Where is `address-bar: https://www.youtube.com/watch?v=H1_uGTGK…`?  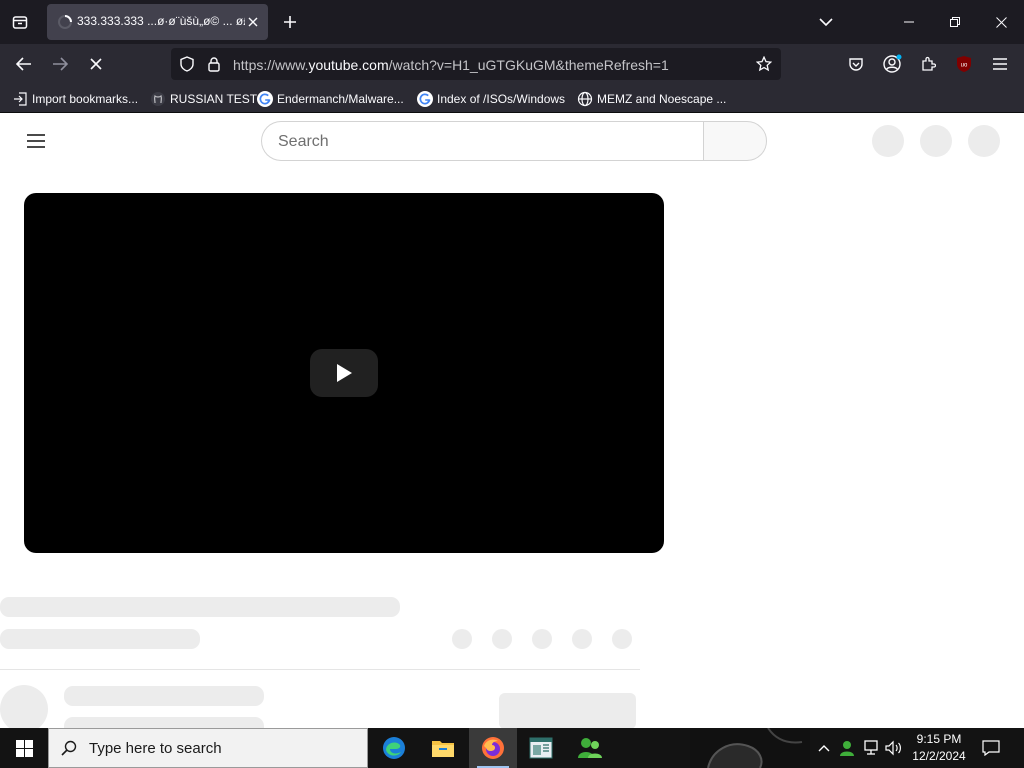
address-bar: https://www.youtube.com/watch?v=H1_uGTGK… is located at coordinates (476, 64).